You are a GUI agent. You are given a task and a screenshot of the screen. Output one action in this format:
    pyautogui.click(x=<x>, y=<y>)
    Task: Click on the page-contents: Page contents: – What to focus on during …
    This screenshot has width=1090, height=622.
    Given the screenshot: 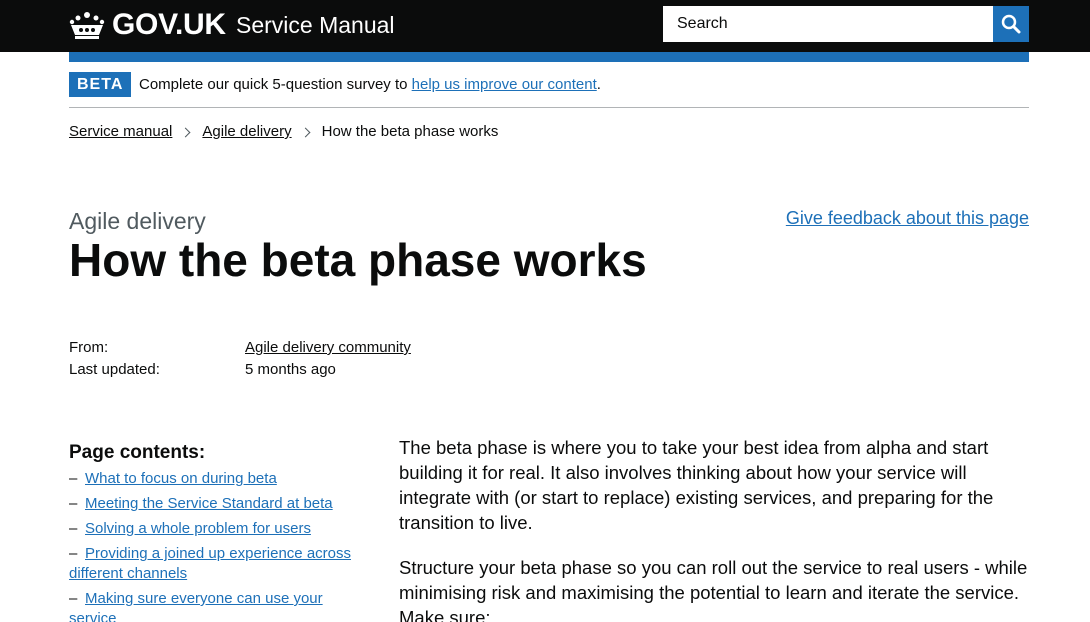 What is the action you would take?
    pyautogui.click(x=214, y=531)
    